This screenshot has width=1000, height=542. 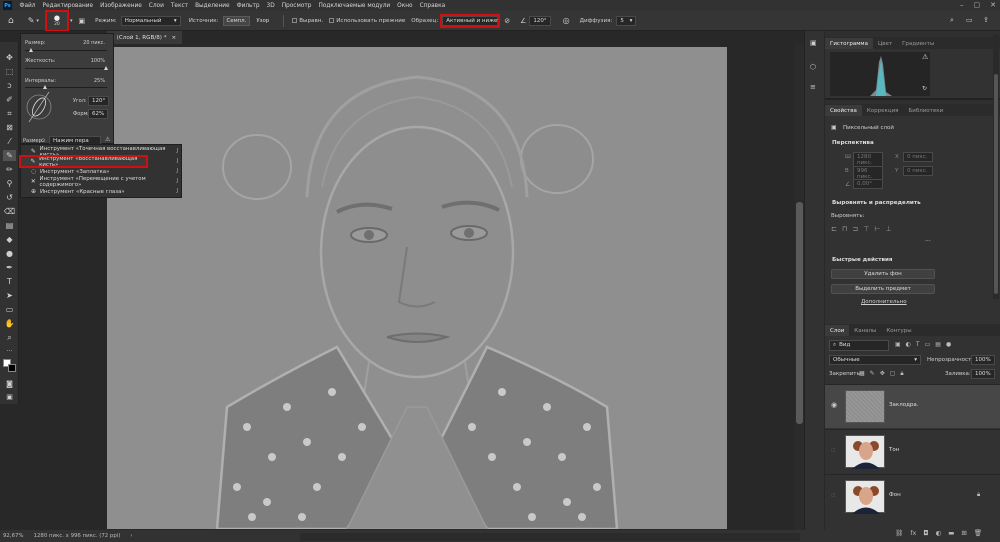 What do you see at coordinates (962, 5) in the screenshot?
I see `minimize-icon: –` at bounding box center [962, 5].